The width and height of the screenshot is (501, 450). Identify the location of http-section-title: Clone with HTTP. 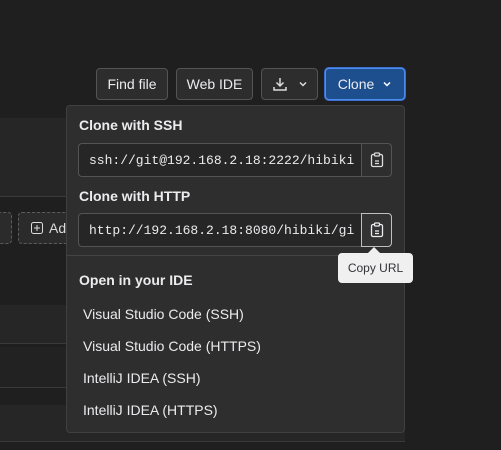
(135, 196).